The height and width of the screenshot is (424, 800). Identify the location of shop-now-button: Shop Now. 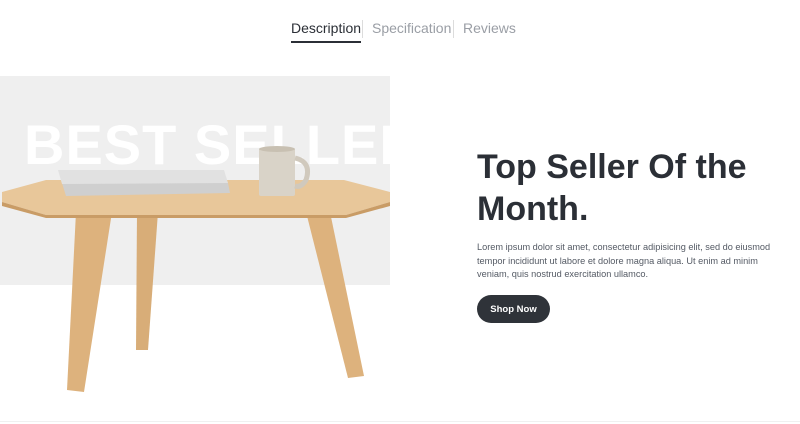
(513, 309).